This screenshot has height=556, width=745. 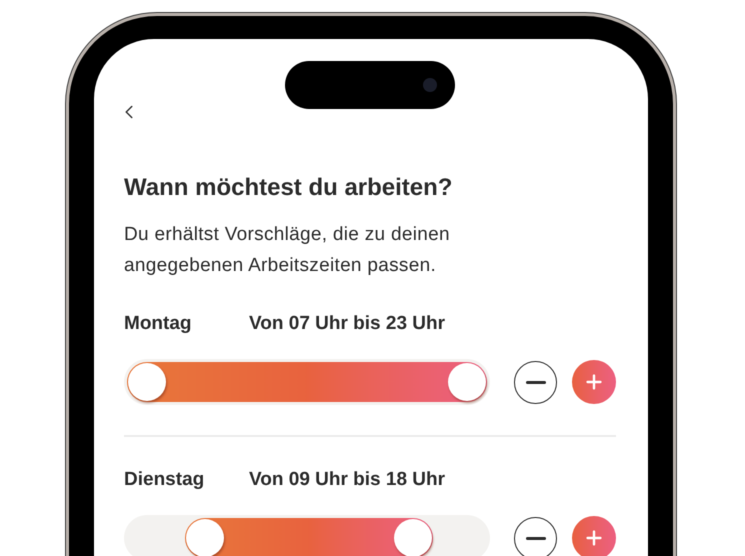 What do you see at coordinates (347, 324) in the screenshot?
I see `time-range: Von 07 Uhr bis 23 Uhr` at bounding box center [347, 324].